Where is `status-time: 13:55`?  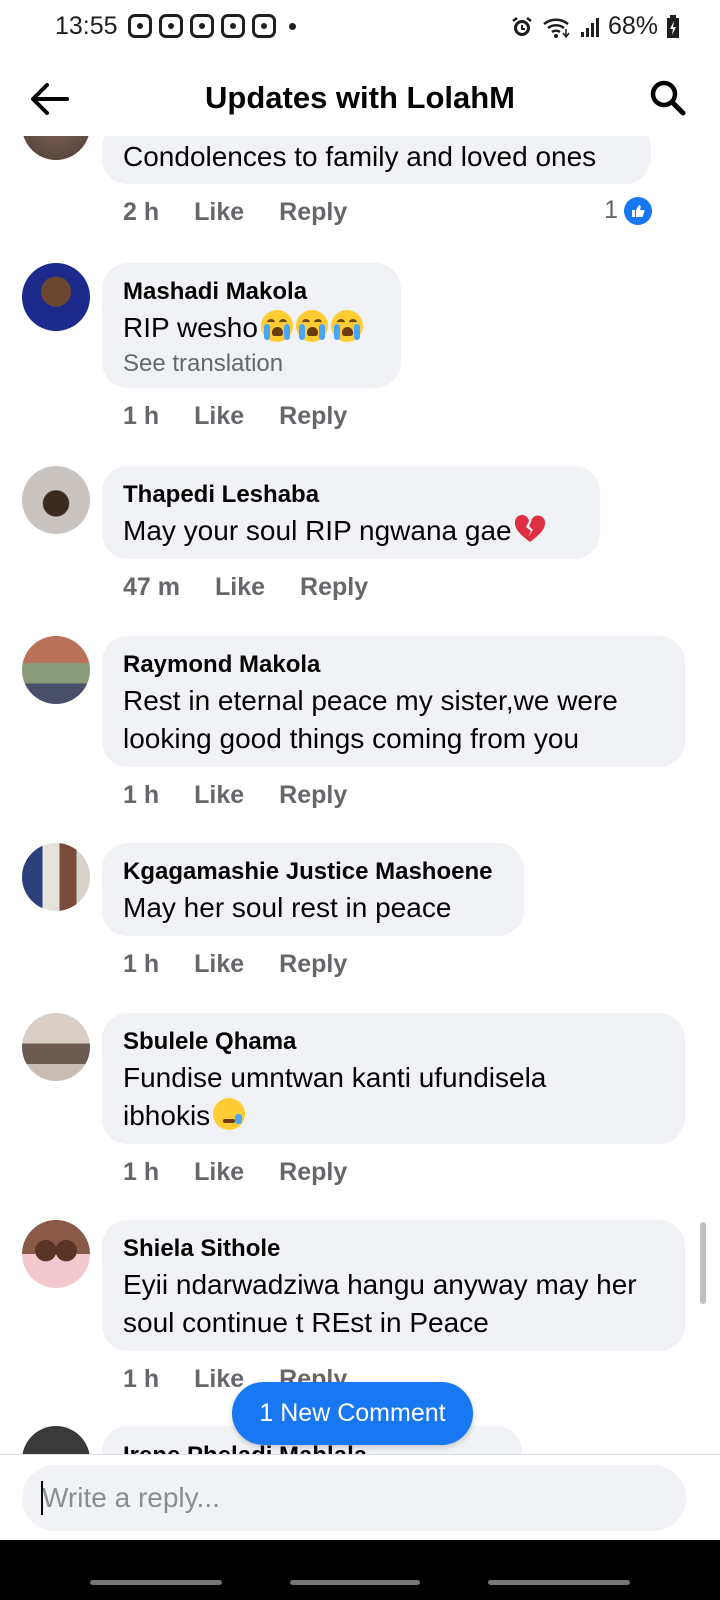 status-time: 13:55 is located at coordinates (86, 26).